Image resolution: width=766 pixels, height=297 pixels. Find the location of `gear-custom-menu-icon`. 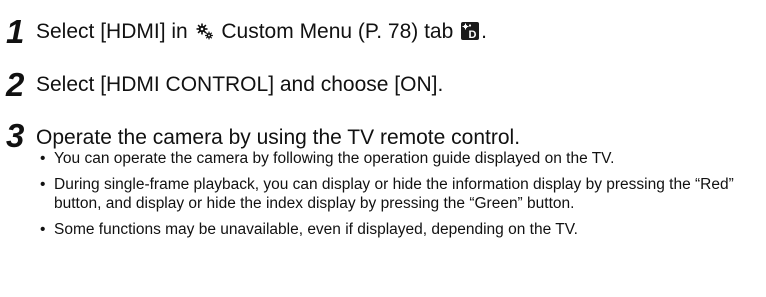

gear-custom-menu-icon is located at coordinates (204, 31).